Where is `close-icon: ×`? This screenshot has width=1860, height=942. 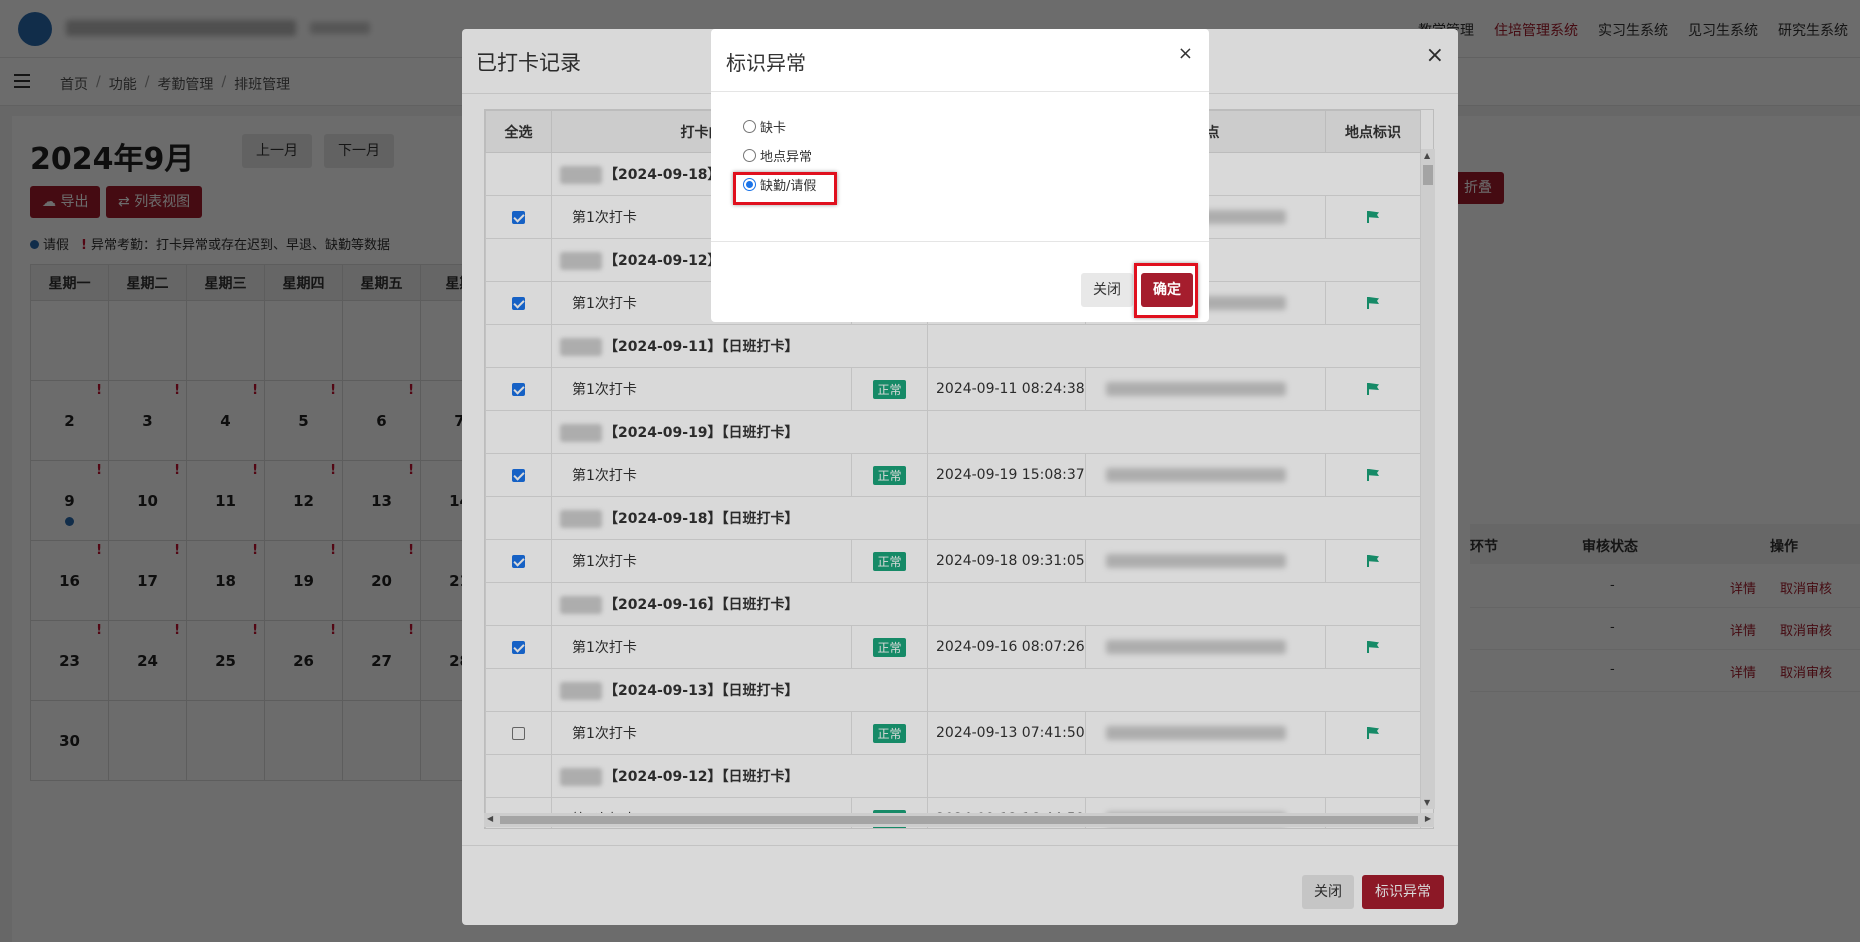 close-icon: × is located at coordinates (1185, 53).